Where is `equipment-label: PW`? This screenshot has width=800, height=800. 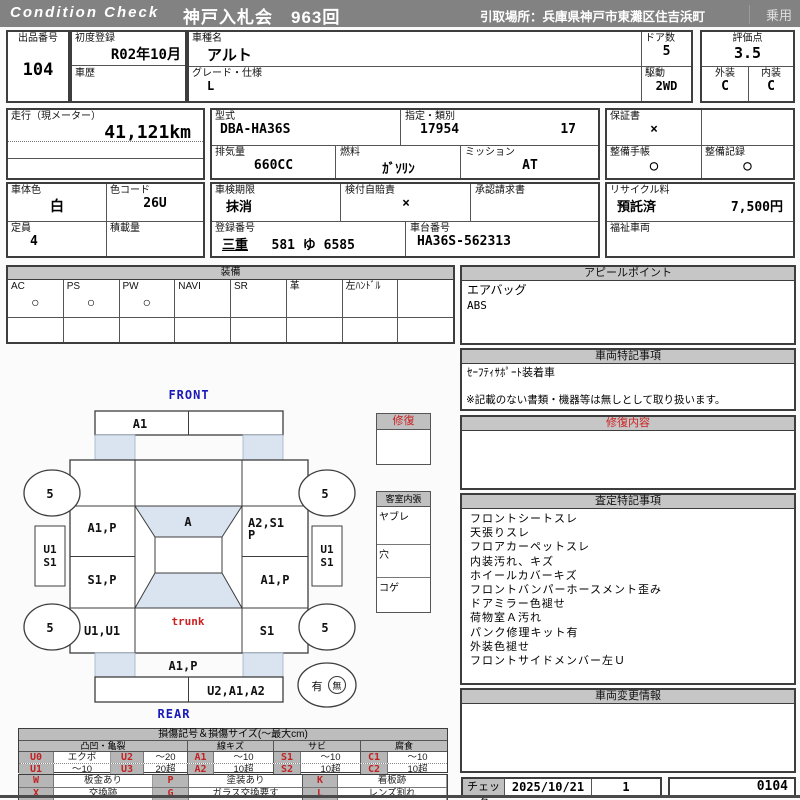 equipment-label: PW is located at coordinates (130, 286).